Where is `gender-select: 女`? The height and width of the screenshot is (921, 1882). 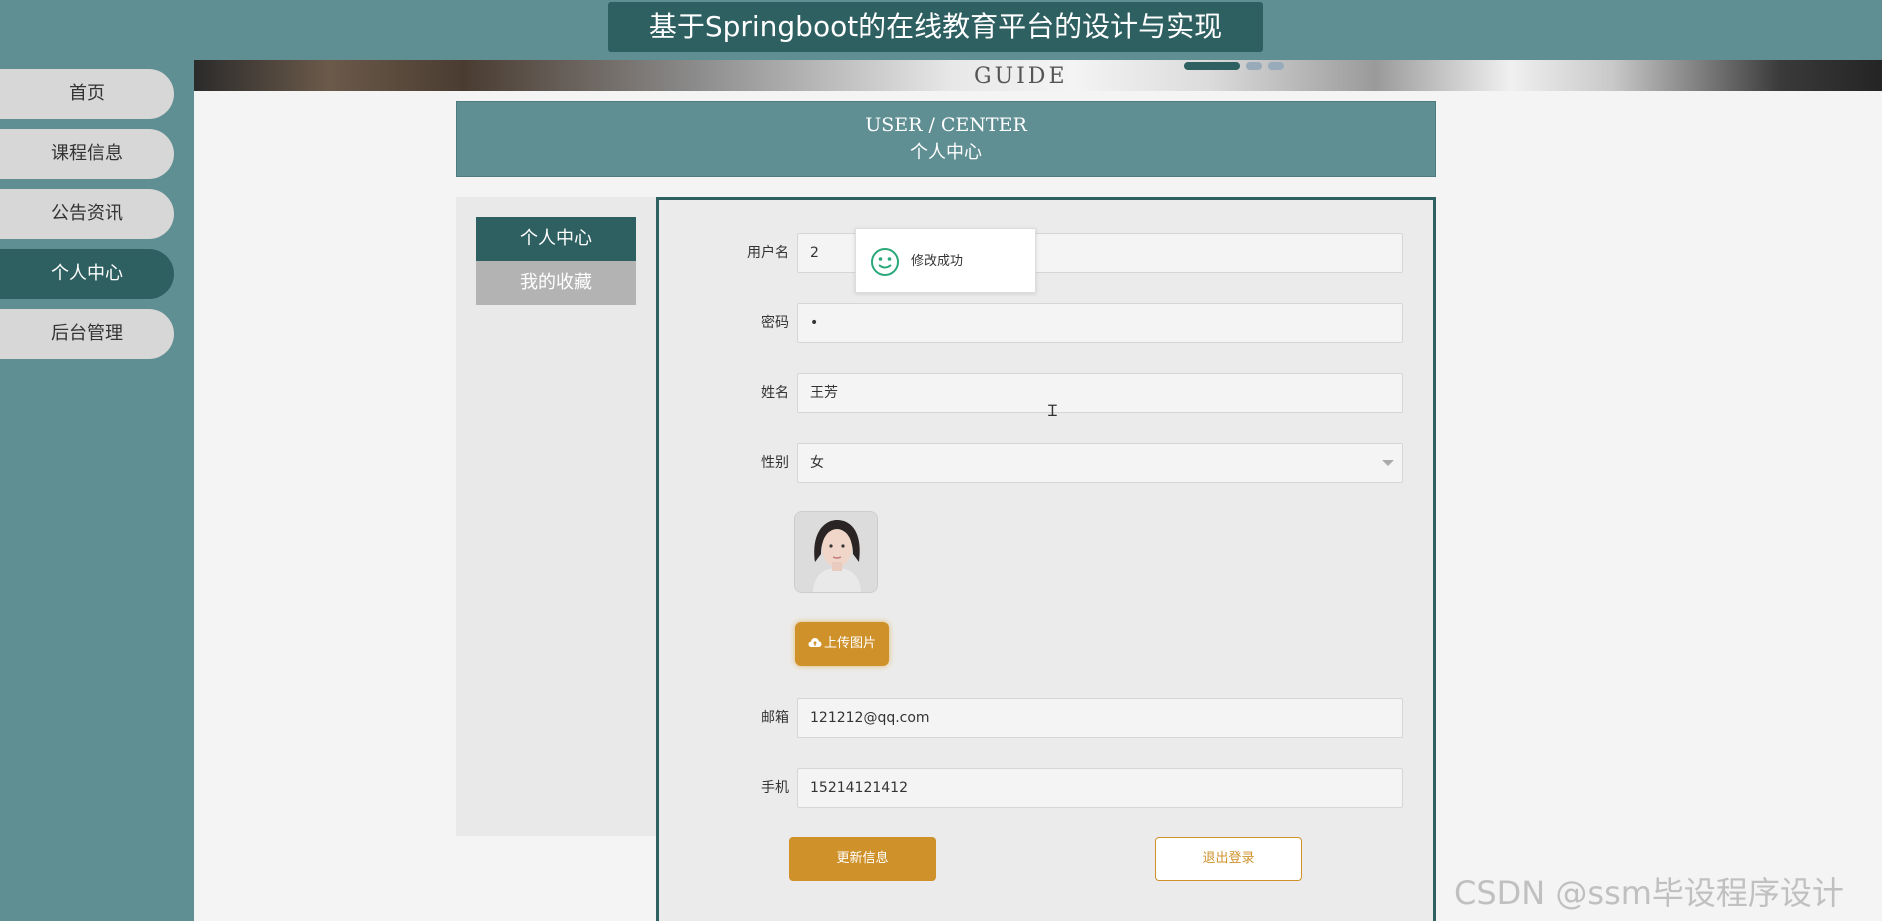 gender-select: 女 is located at coordinates (1100, 463).